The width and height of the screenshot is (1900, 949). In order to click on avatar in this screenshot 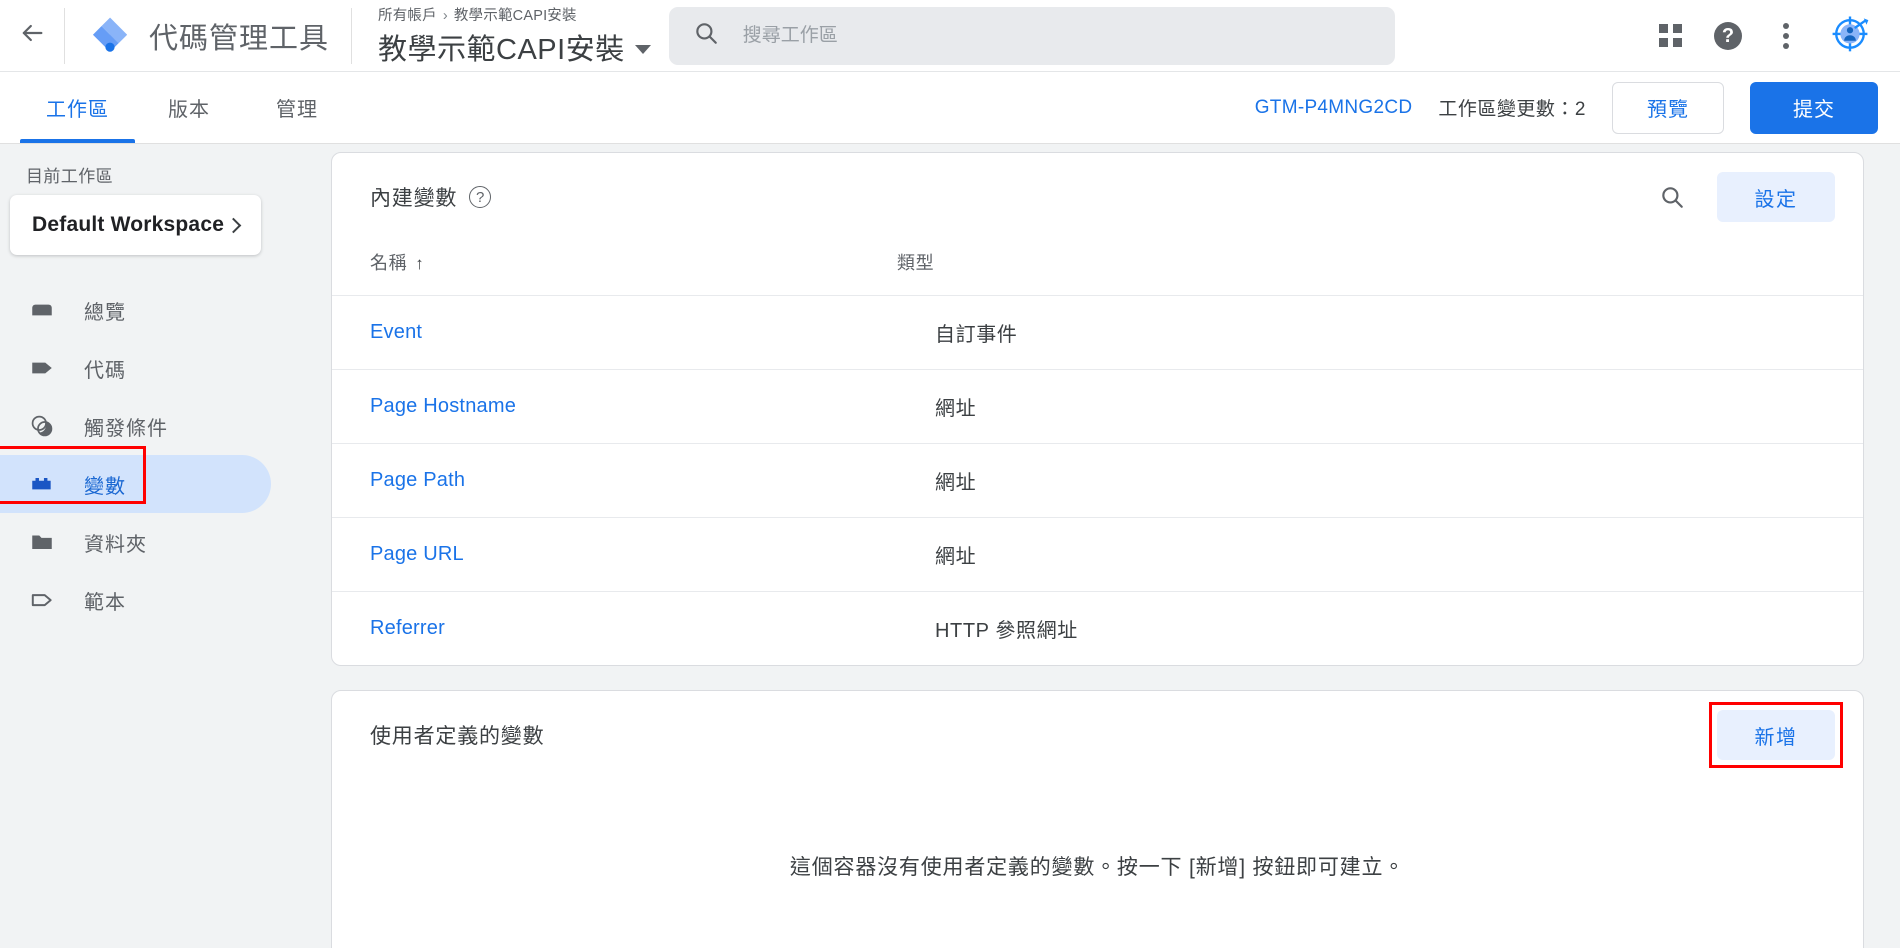, I will do `click(1850, 36)`.